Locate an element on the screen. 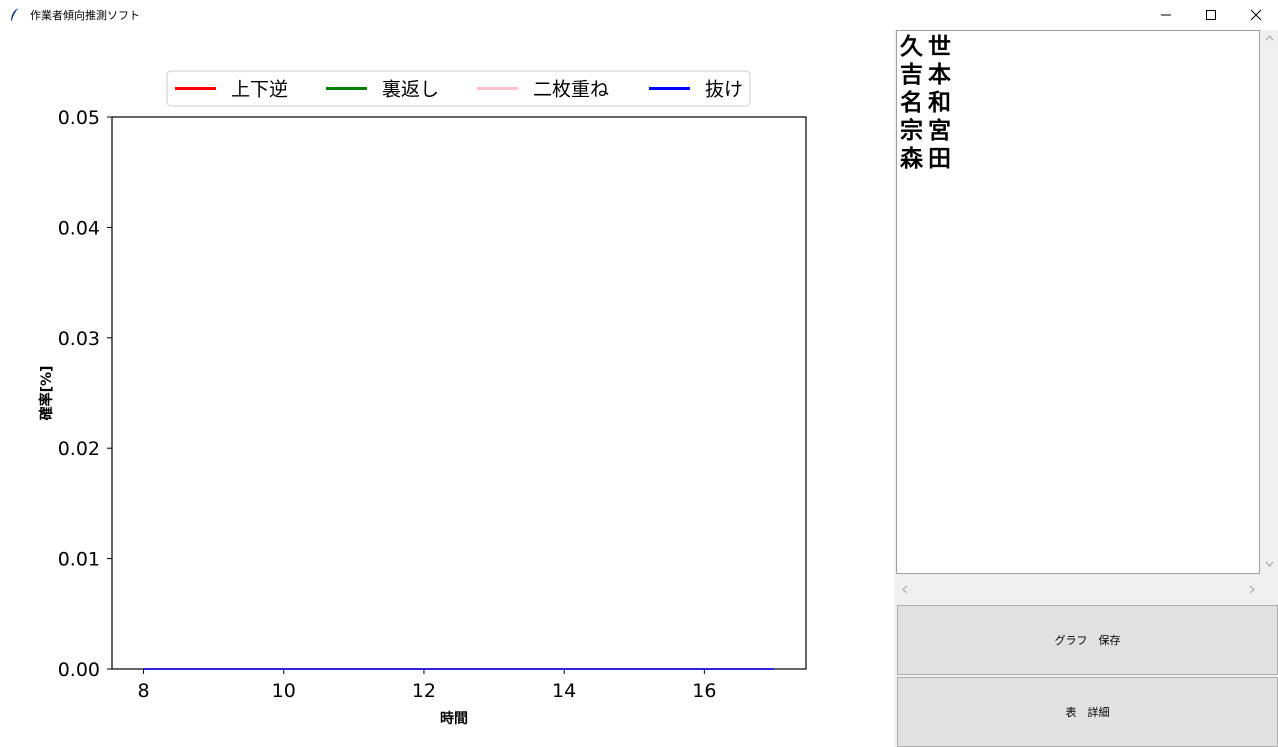 This screenshot has height=747, width=1278. legend-label: 裏返し is located at coordinates (410, 90).